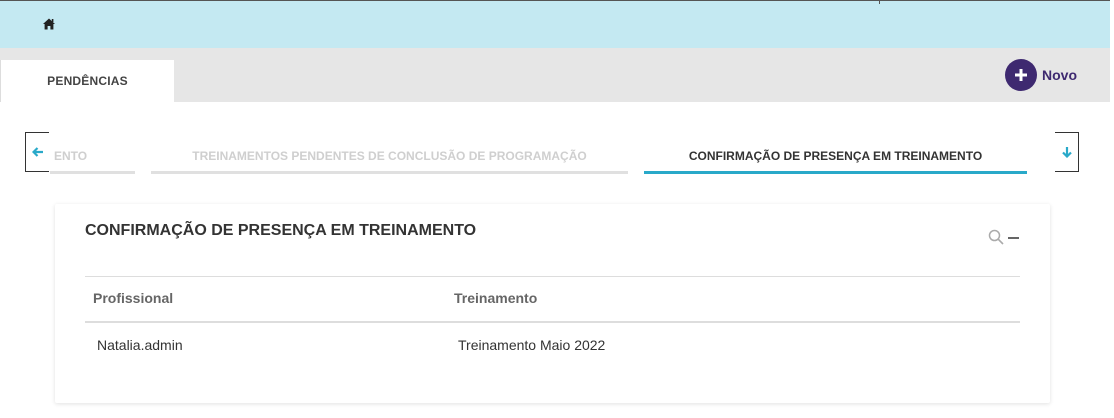 This screenshot has height=418, width=1114. Describe the element at coordinates (996, 237) in the screenshot. I see `search-icon` at that location.